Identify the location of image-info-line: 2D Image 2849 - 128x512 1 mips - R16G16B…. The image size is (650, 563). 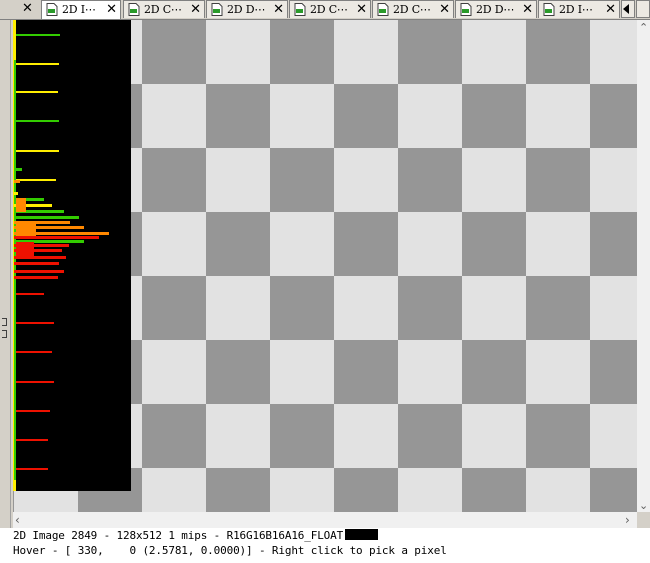
(196, 535).